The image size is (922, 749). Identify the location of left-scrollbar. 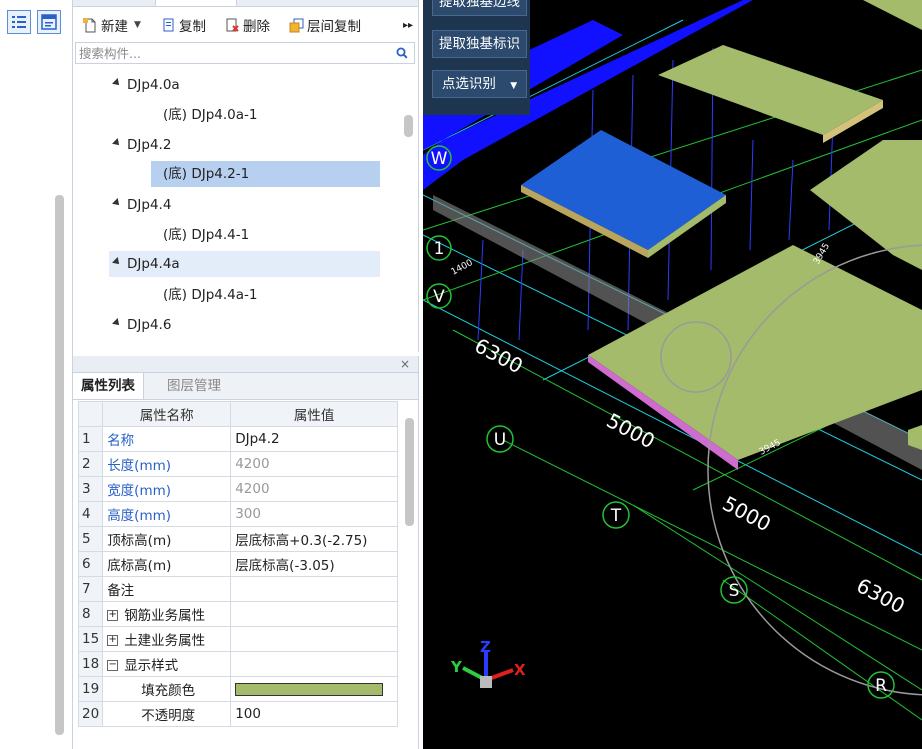
(59, 465).